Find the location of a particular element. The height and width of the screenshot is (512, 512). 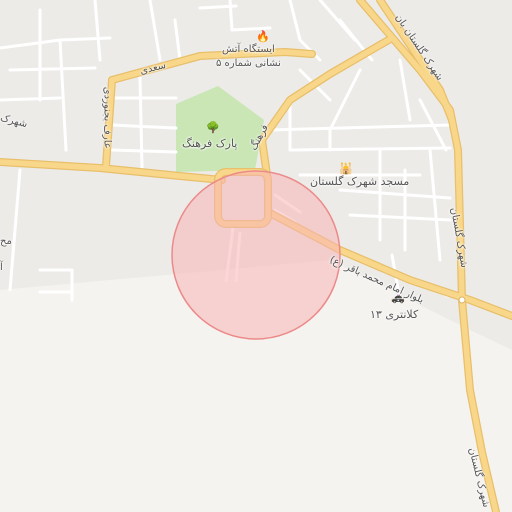

location-radius-circle is located at coordinates (256, 255).